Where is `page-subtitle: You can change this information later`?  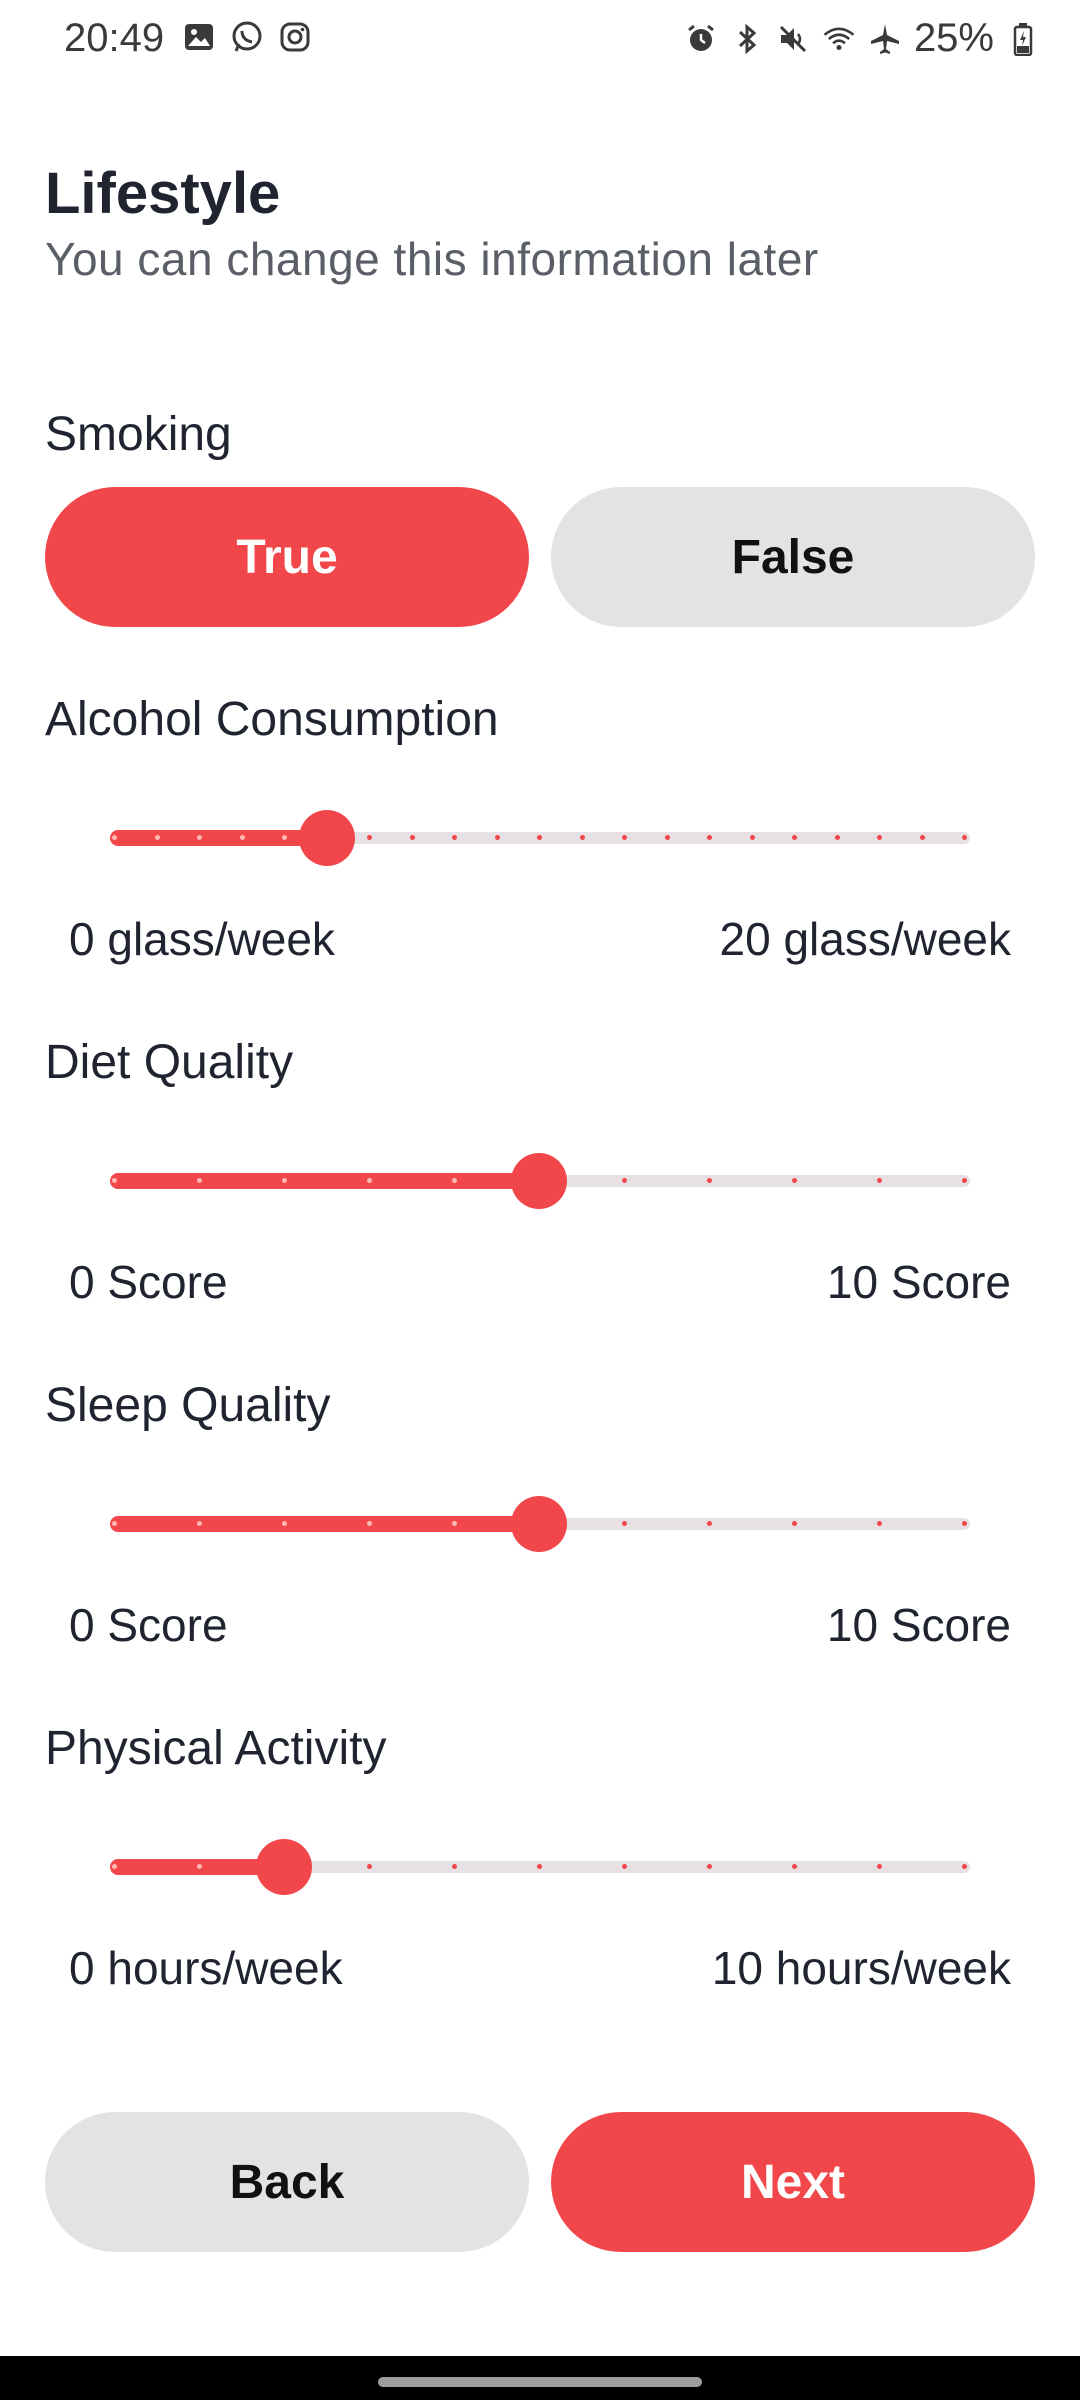
page-subtitle: You can change this information later is located at coordinates (432, 259).